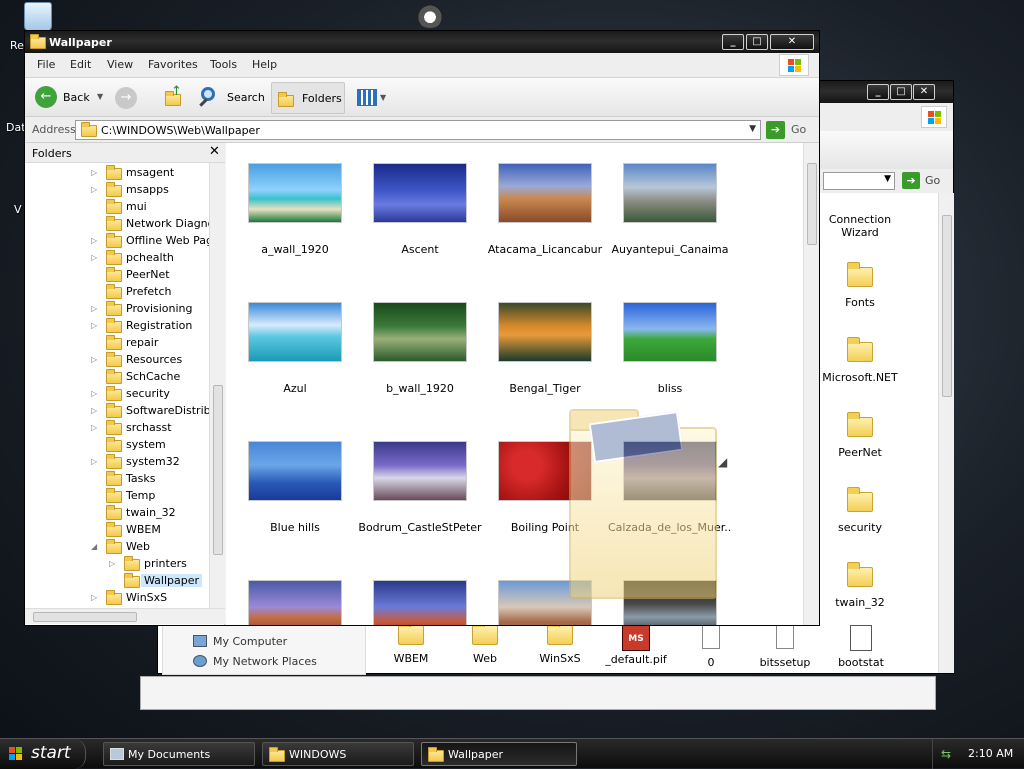 This screenshot has height=769, width=1024. I want to click on back-folder-item: security, so click(860, 514).